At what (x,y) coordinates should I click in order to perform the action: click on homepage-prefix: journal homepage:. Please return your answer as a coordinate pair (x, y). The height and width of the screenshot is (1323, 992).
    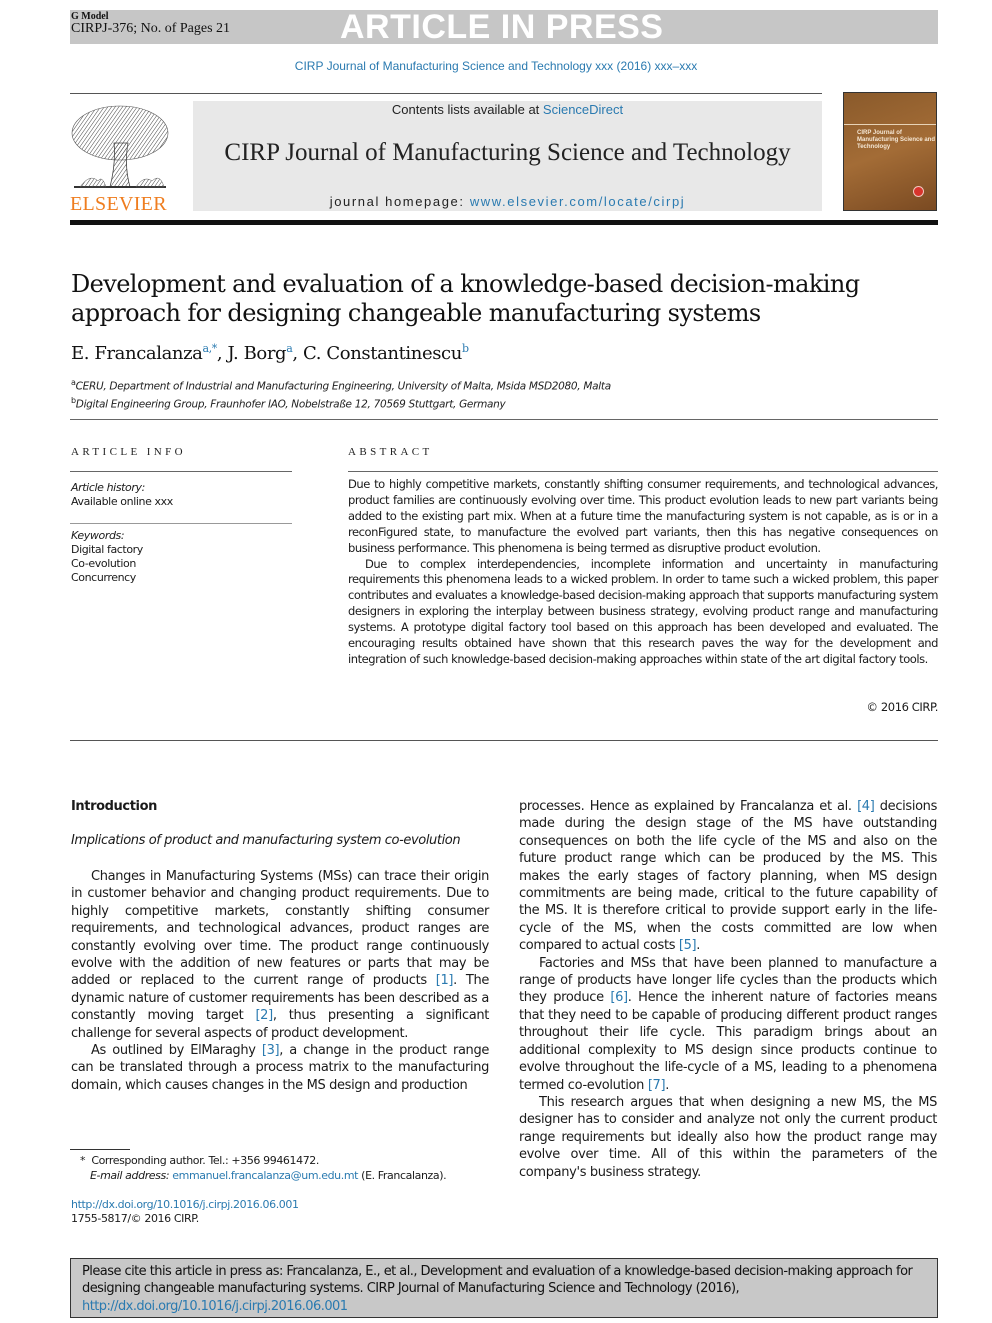
    Looking at the image, I should click on (399, 201).